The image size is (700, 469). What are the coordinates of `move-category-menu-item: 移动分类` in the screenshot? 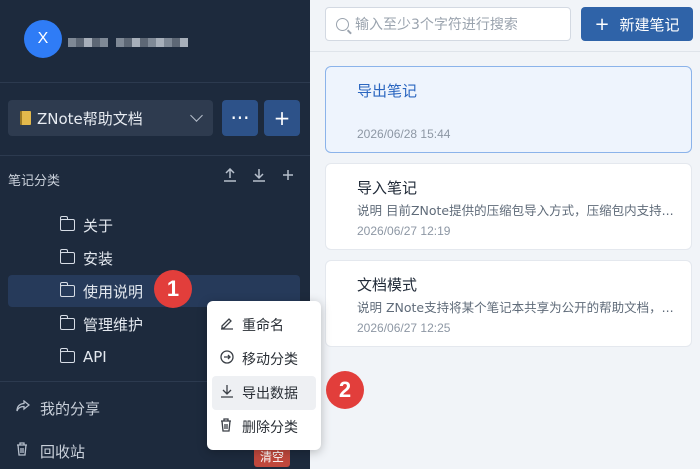 It's located at (264, 359).